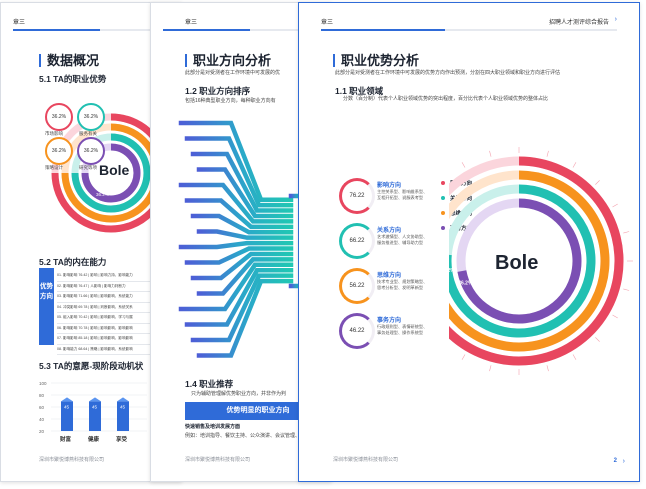 This screenshot has height=489, width=646. I want to click on axis-tick: 20, so click(42, 431).